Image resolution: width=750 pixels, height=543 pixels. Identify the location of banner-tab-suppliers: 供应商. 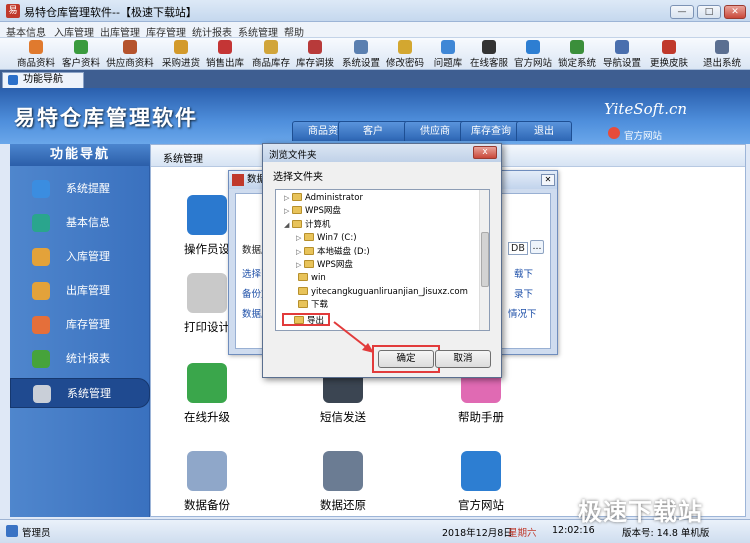
(435, 131).